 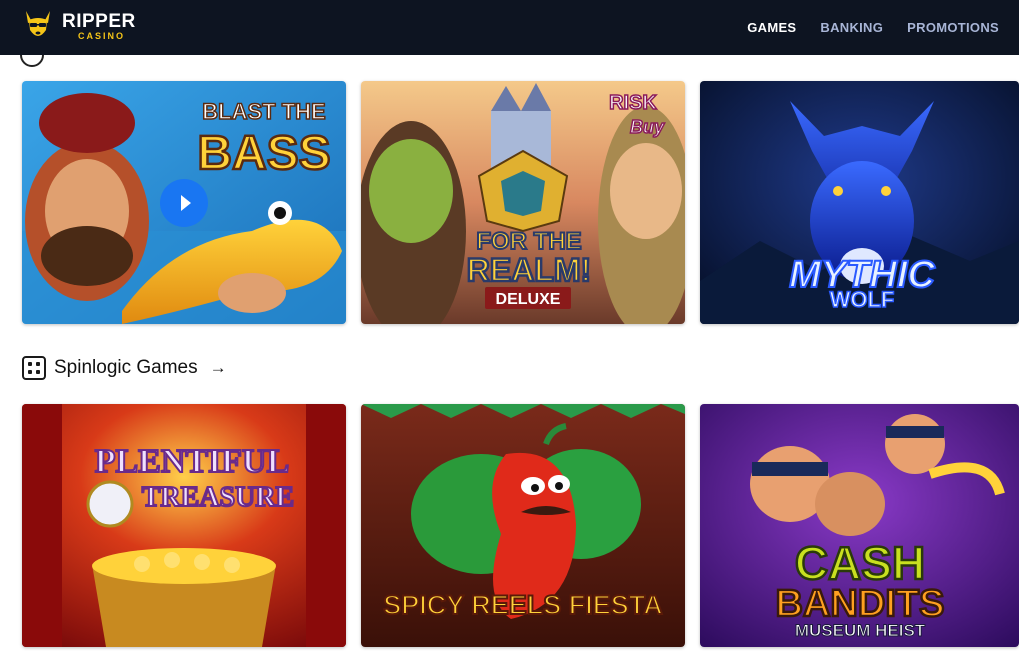 I want to click on main-navigation: GAMES BANKING PROMOTIONS, so click(x=873, y=27).